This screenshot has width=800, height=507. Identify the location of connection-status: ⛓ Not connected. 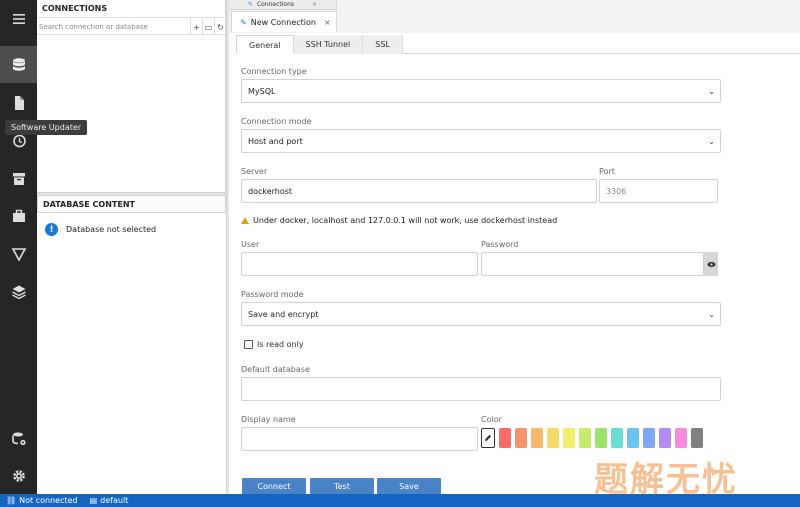
(42, 500).